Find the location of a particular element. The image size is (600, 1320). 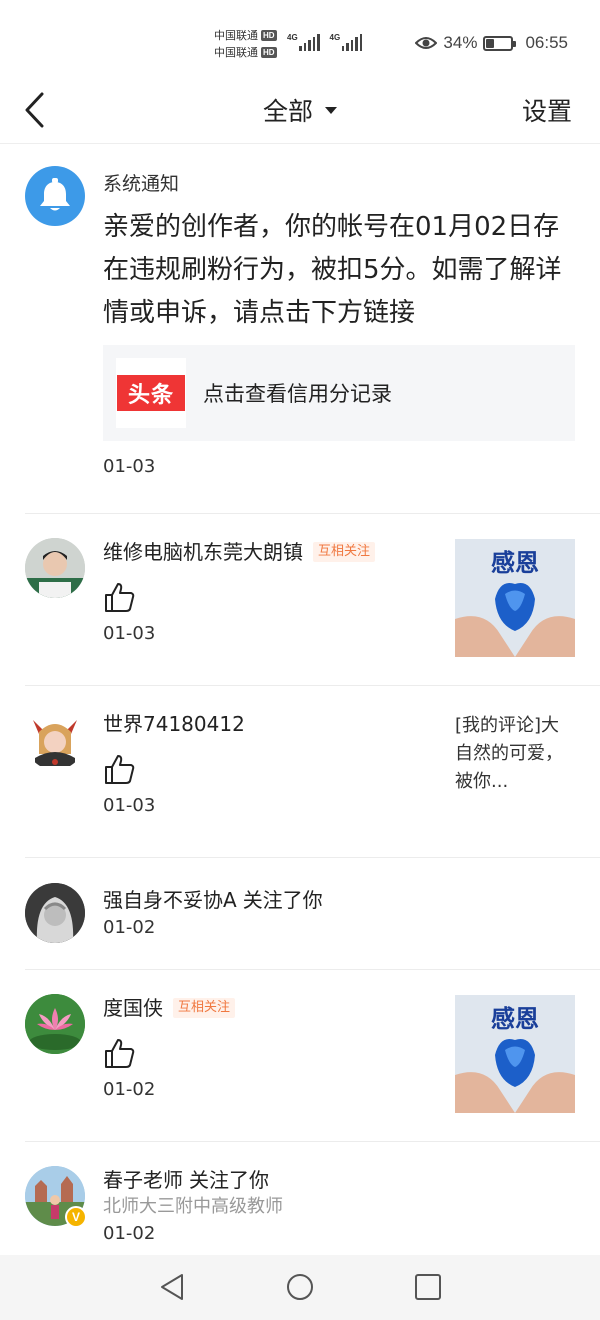

credit-record-link: 头条 点击查看信用分记录 is located at coordinates (339, 393).